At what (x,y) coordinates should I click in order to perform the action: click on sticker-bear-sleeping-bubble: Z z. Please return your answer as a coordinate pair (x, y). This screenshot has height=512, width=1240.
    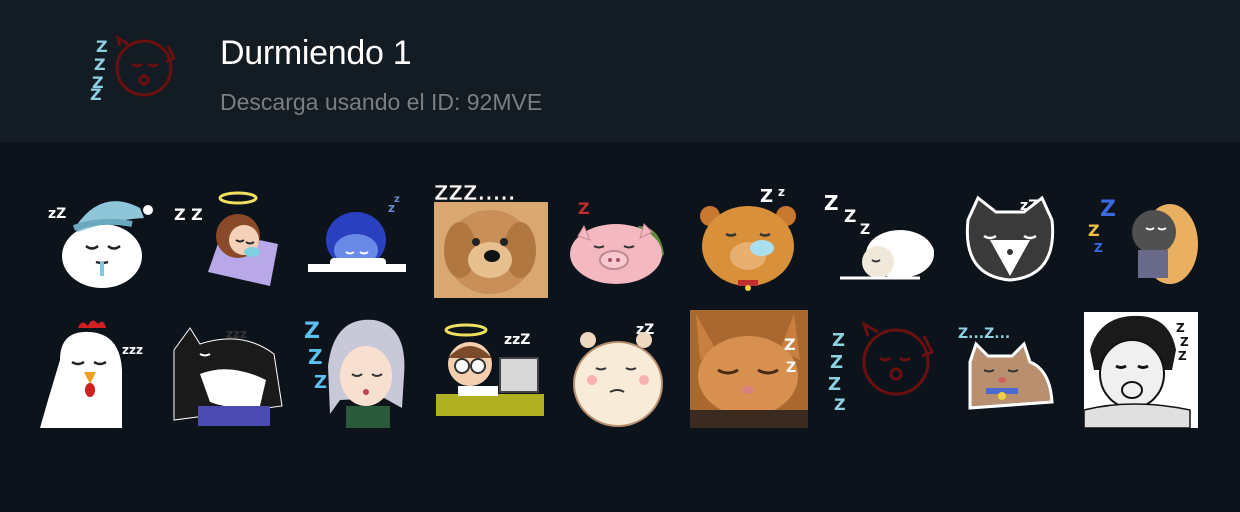
    Looking at the image, I should click on (749, 239).